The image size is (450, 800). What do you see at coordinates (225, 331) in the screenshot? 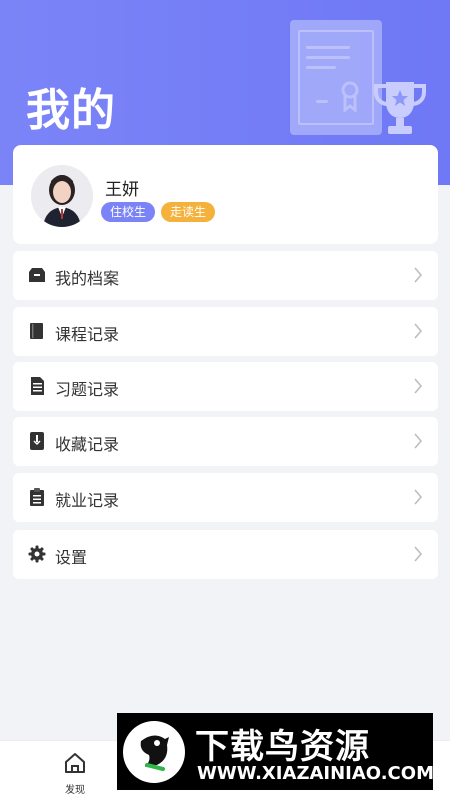
I see `menu-item-course-records: 课程记录` at bounding box center [225, 331].